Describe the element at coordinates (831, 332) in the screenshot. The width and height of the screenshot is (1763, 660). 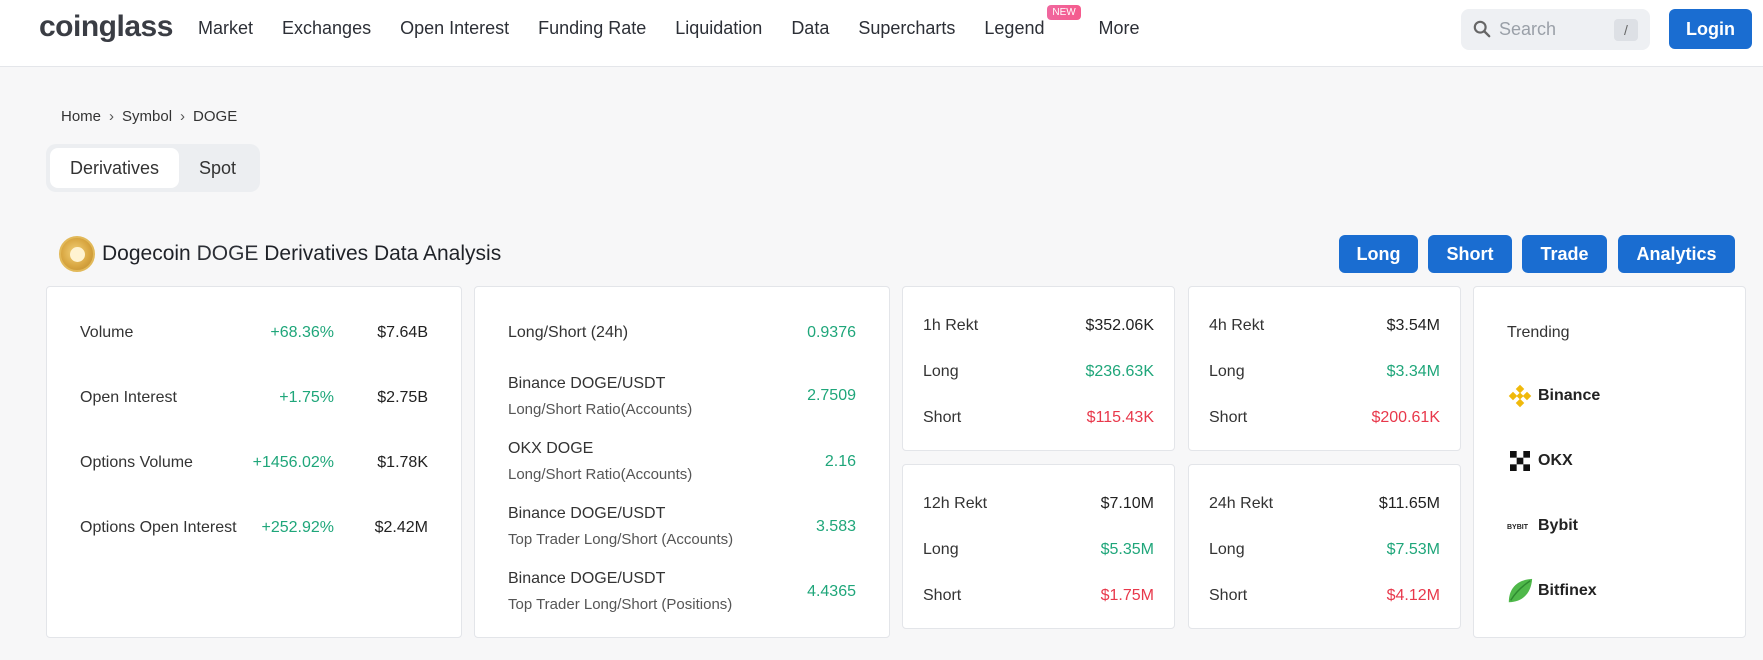
I see `ratio-main-value: 0.9376` at that location.